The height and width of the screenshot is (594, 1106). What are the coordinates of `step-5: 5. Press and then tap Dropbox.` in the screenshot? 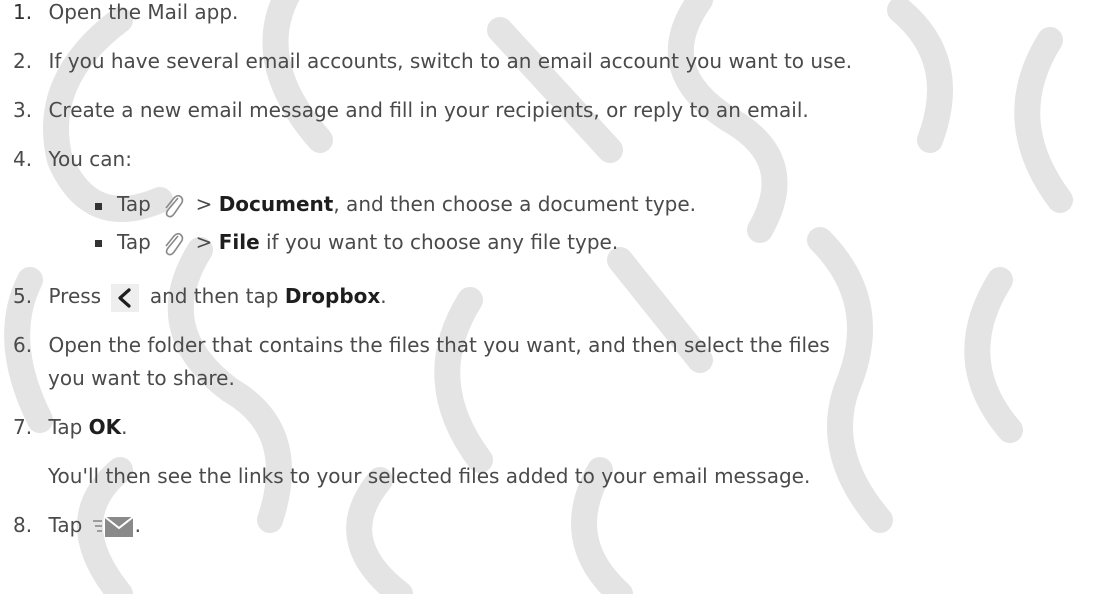 It's located at (200, 297).